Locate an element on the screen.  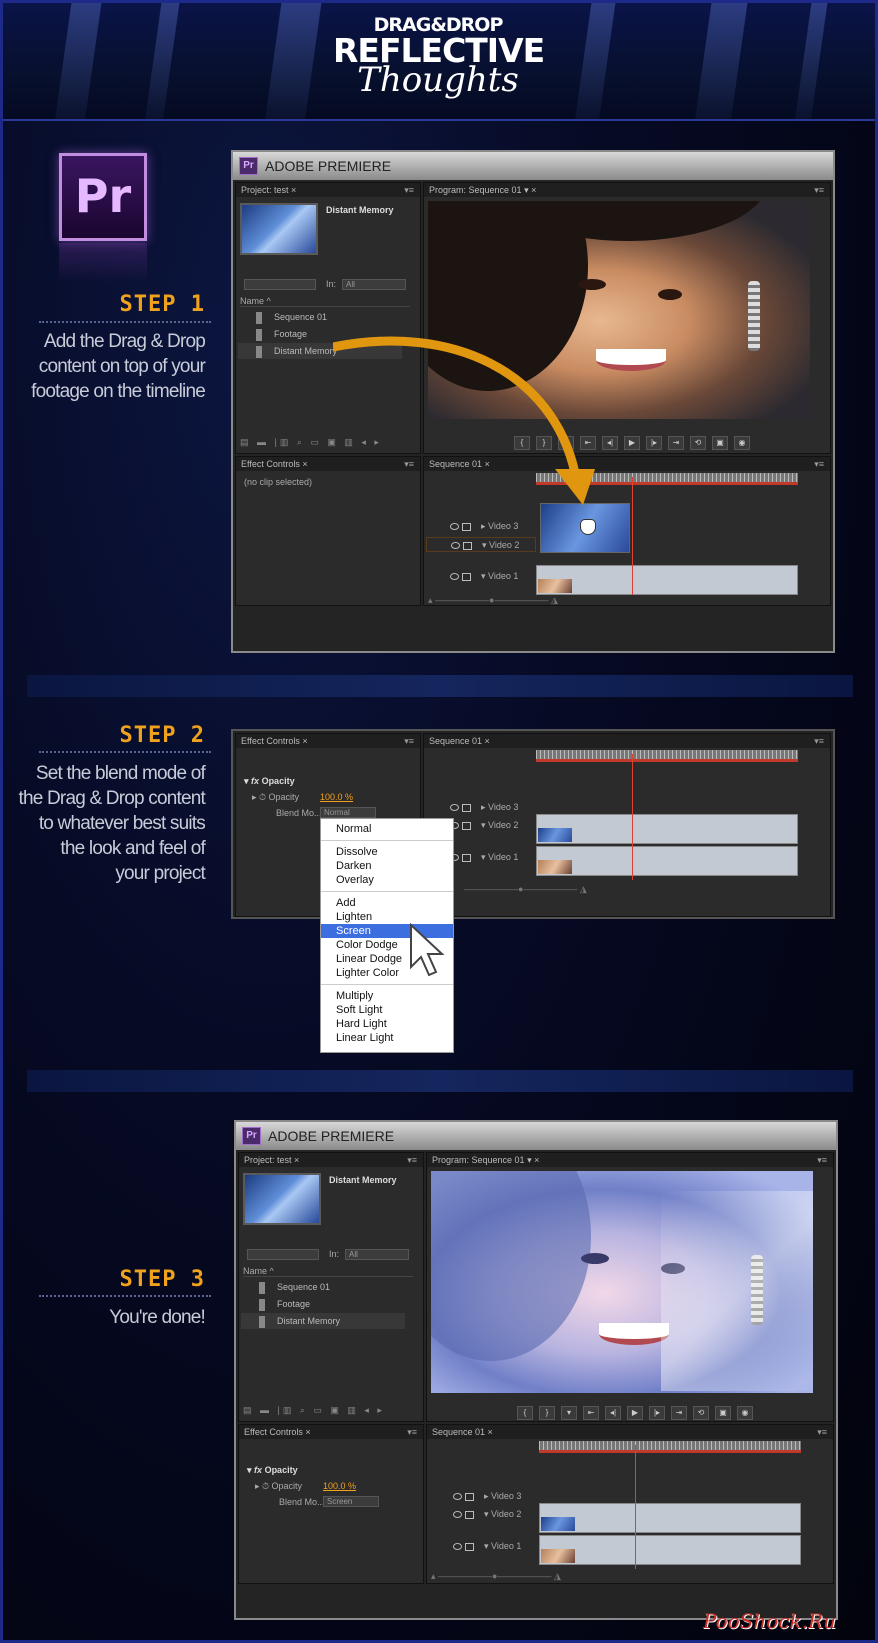
blend-mode-select: Screen is located at coordinates (351, 1501).